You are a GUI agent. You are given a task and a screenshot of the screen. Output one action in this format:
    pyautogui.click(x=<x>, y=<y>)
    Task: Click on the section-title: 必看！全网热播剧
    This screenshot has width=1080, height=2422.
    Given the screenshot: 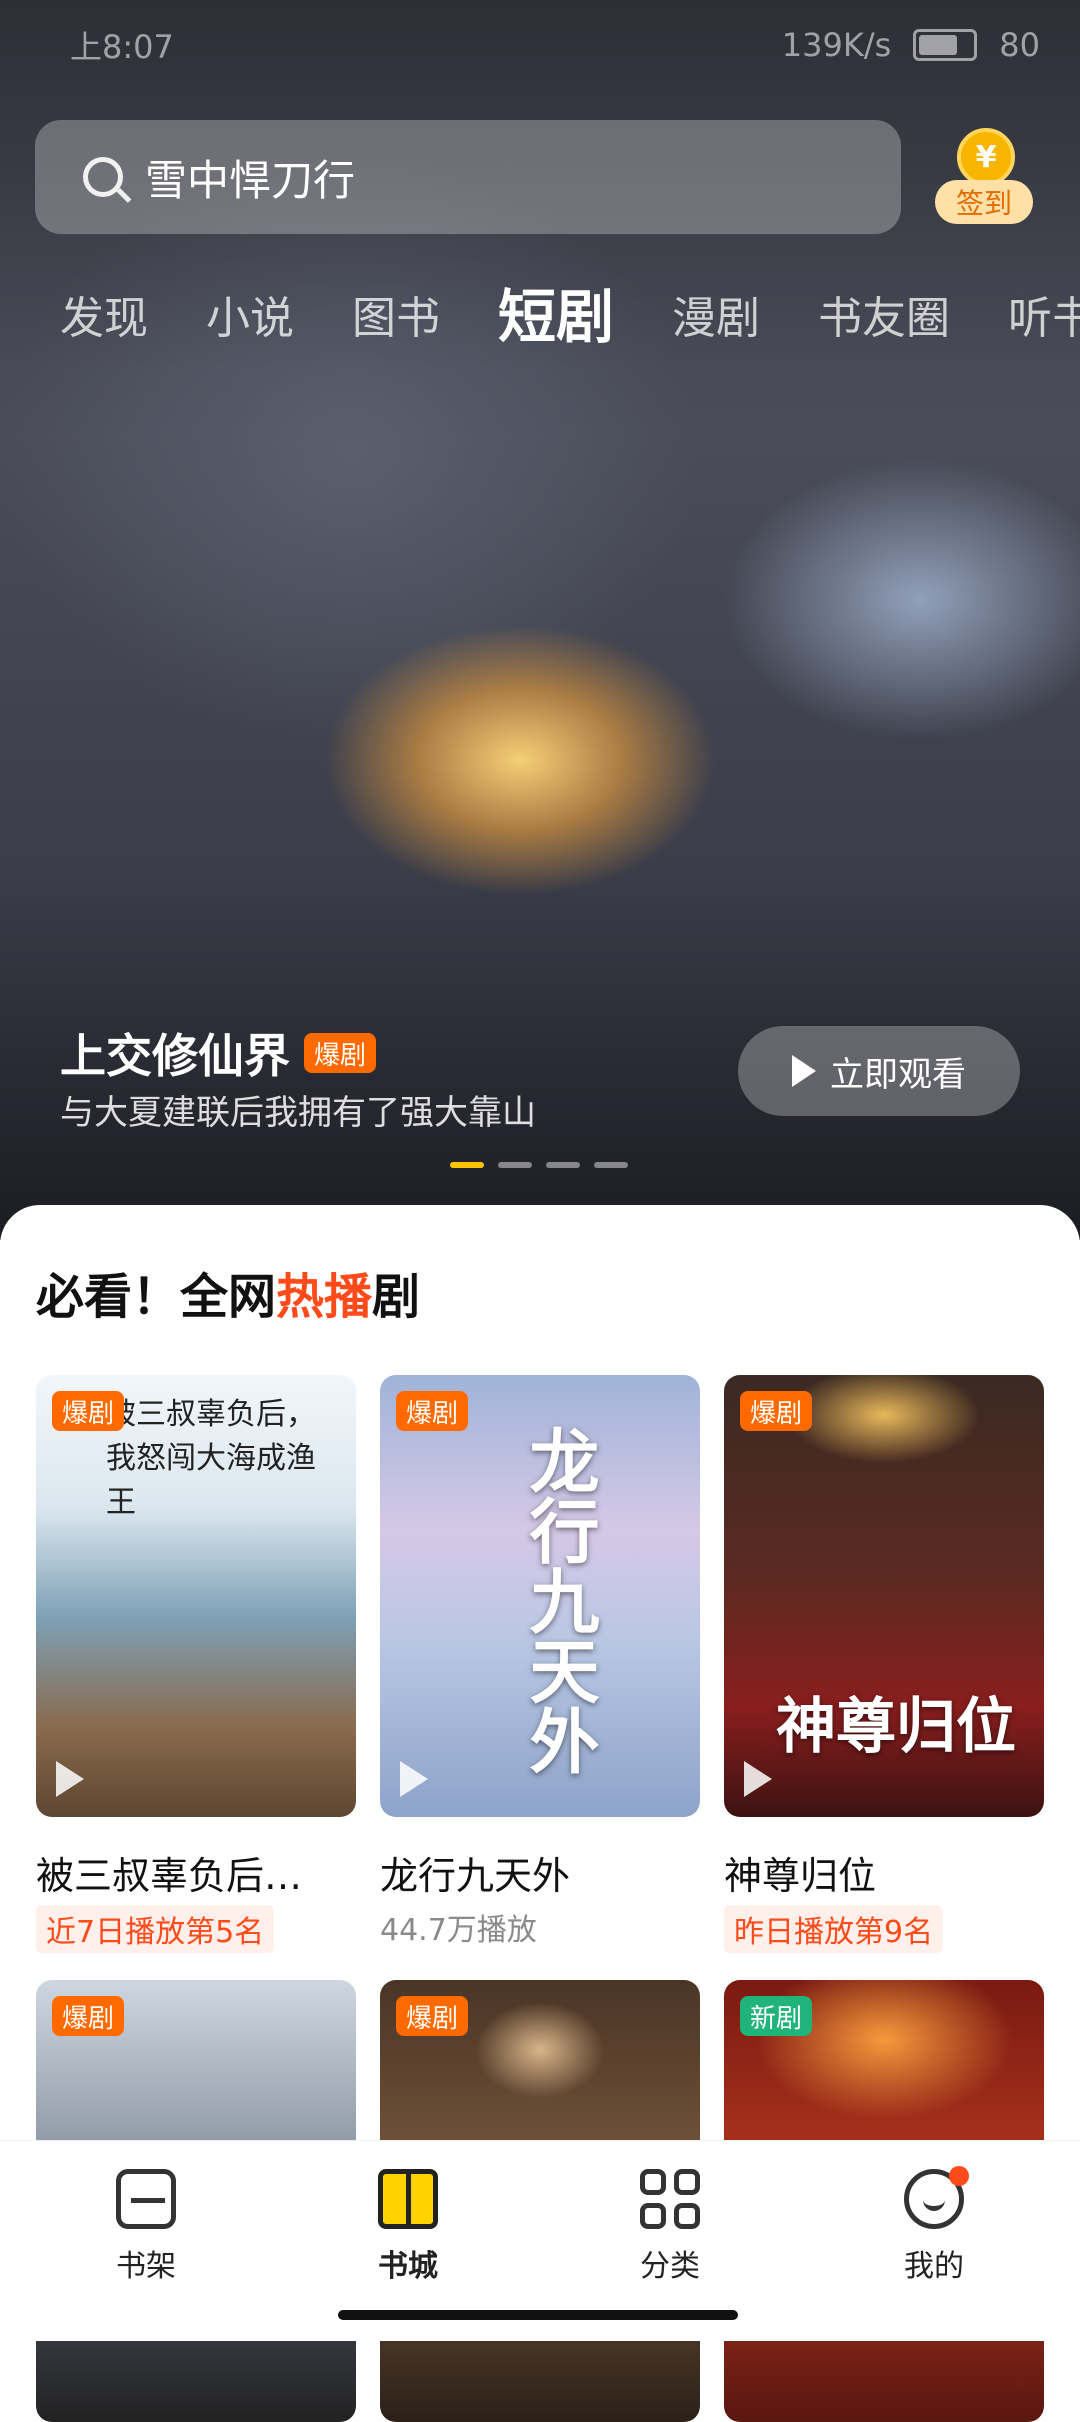 What is the action you would take?
    pyautogui.click(x=228, y=1292)
    